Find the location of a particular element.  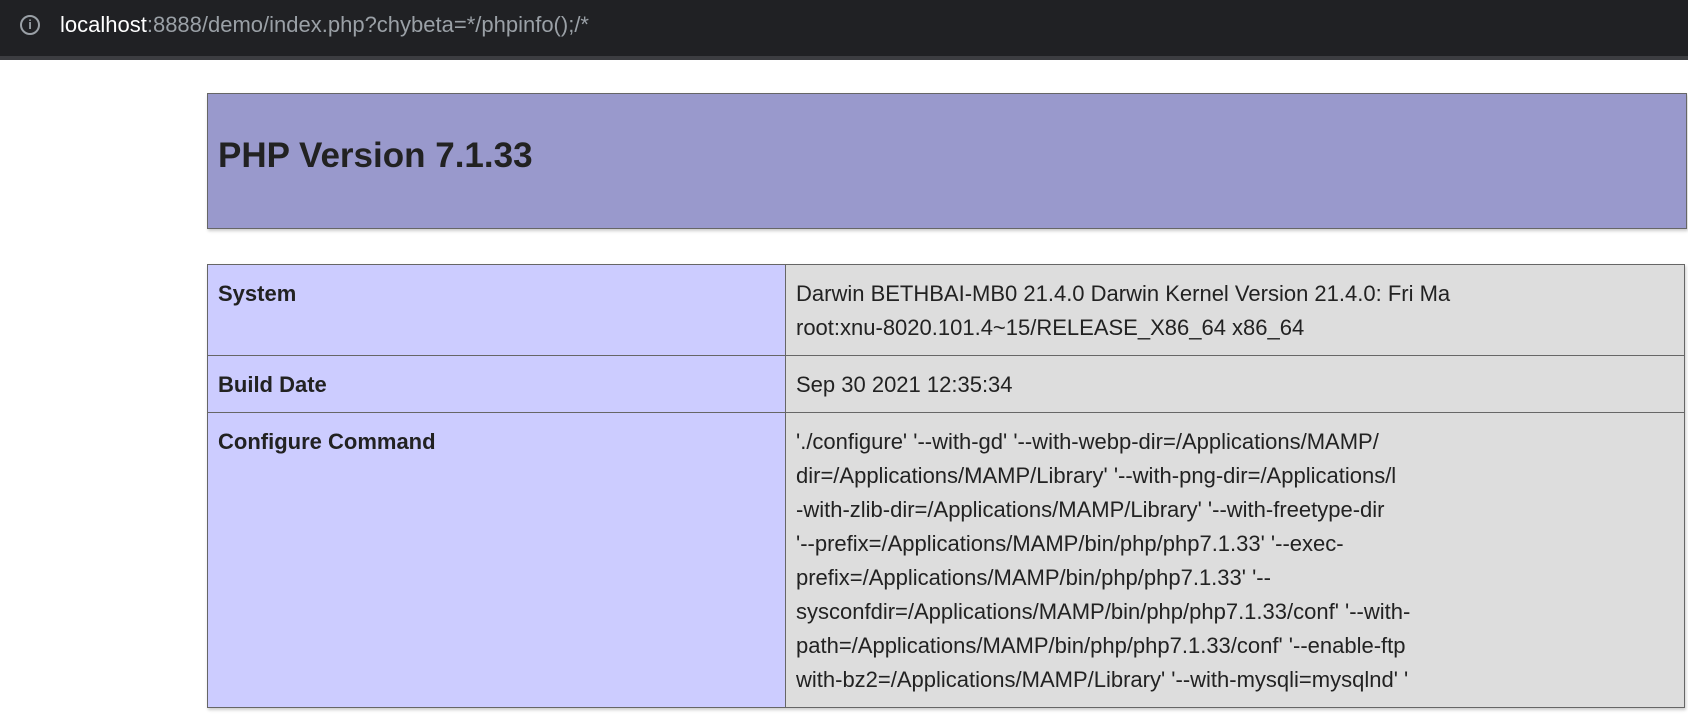

row-label: Configure Command is located at coordinates (496, 560).